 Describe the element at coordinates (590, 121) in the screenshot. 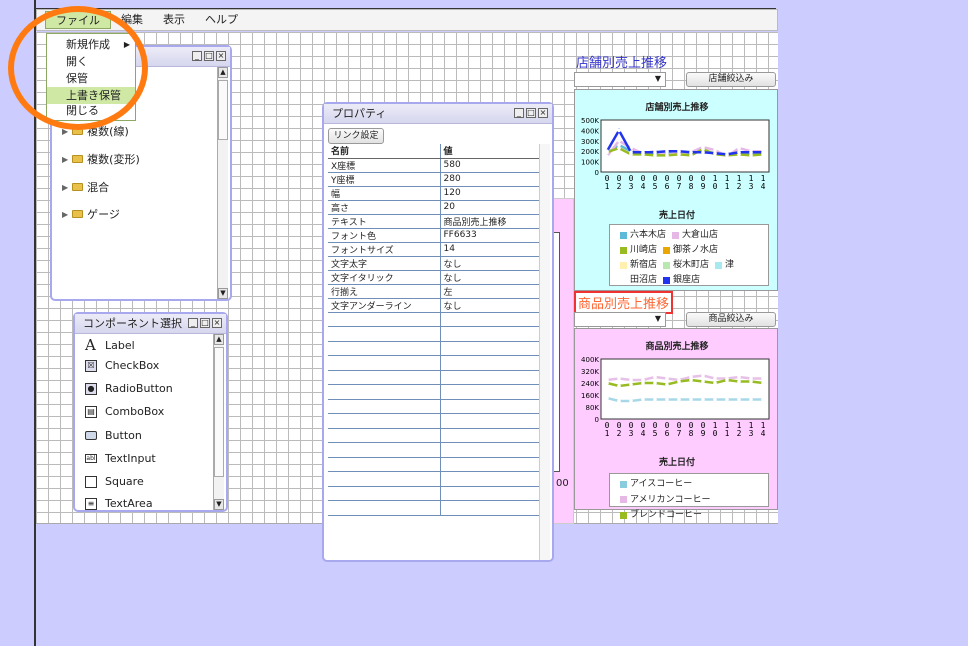

I see `y-tick-label: 500K` at that location.